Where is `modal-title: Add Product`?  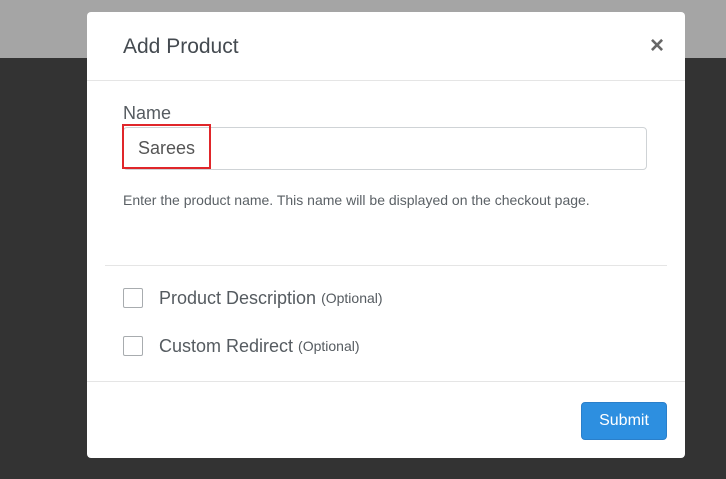 modal-title: Add Product is located at coordinates (181, 46).